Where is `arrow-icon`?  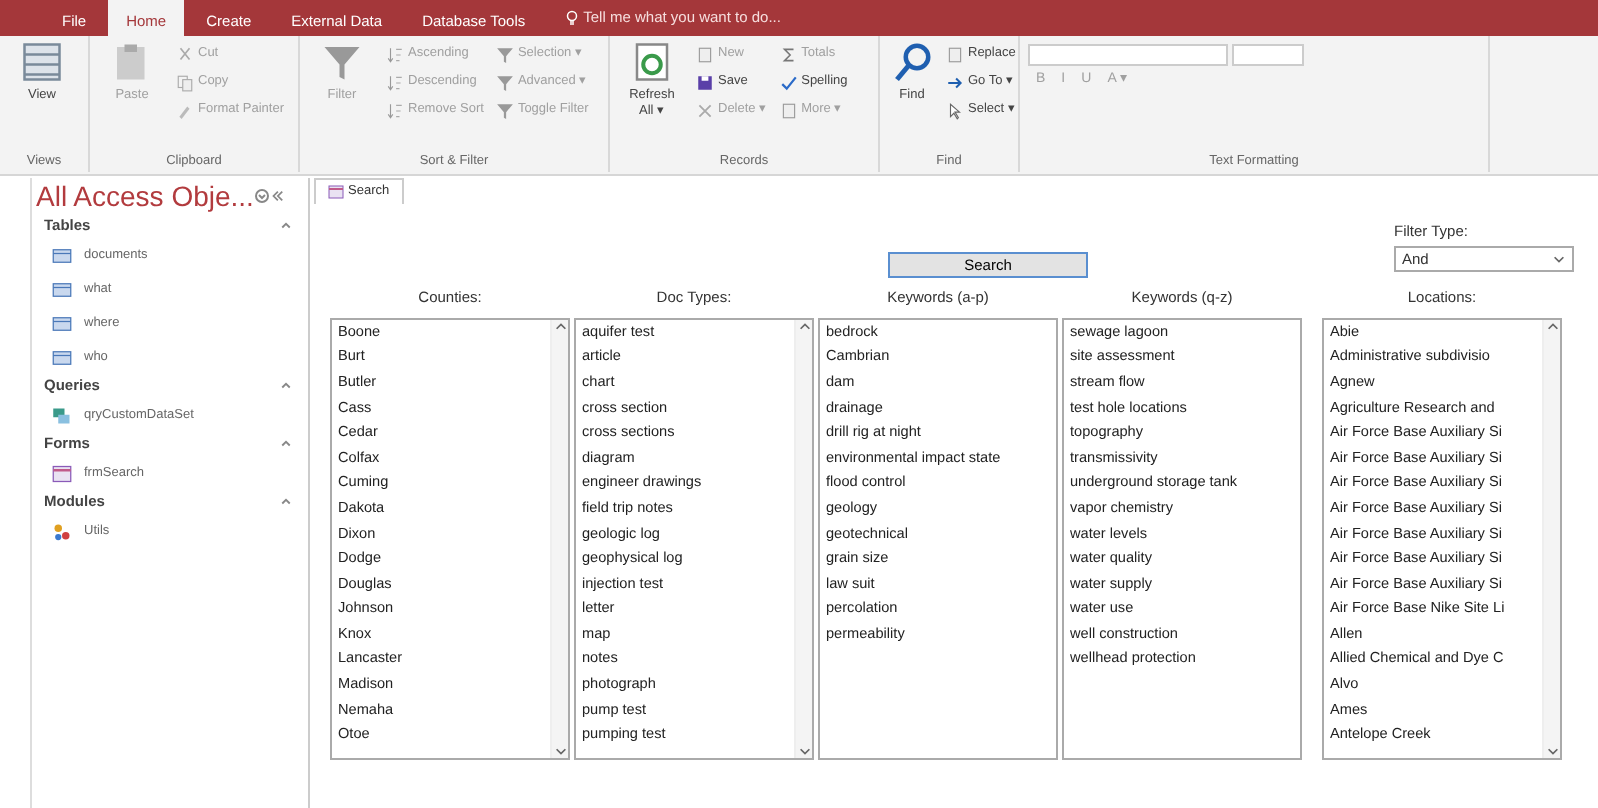
arrow-icon is located at coordinates (955, 82).